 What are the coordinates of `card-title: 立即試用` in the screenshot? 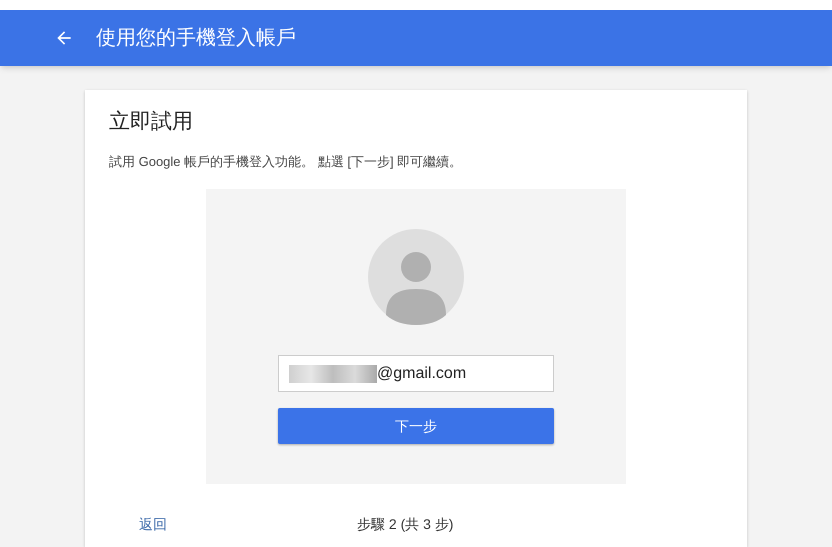 It's located at (151, 122).